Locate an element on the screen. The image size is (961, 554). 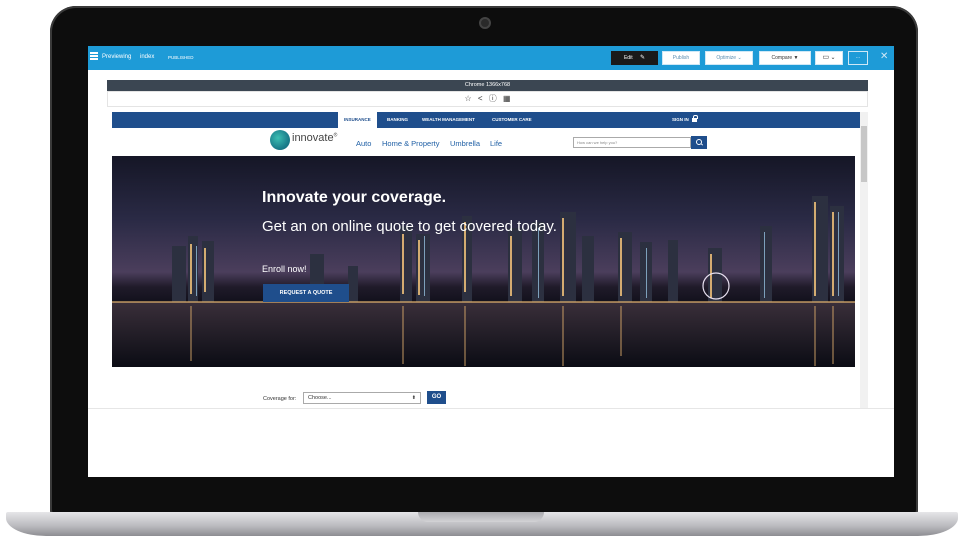
optimize-button: Optimize ⌄ is located at coordinates (729, 58).